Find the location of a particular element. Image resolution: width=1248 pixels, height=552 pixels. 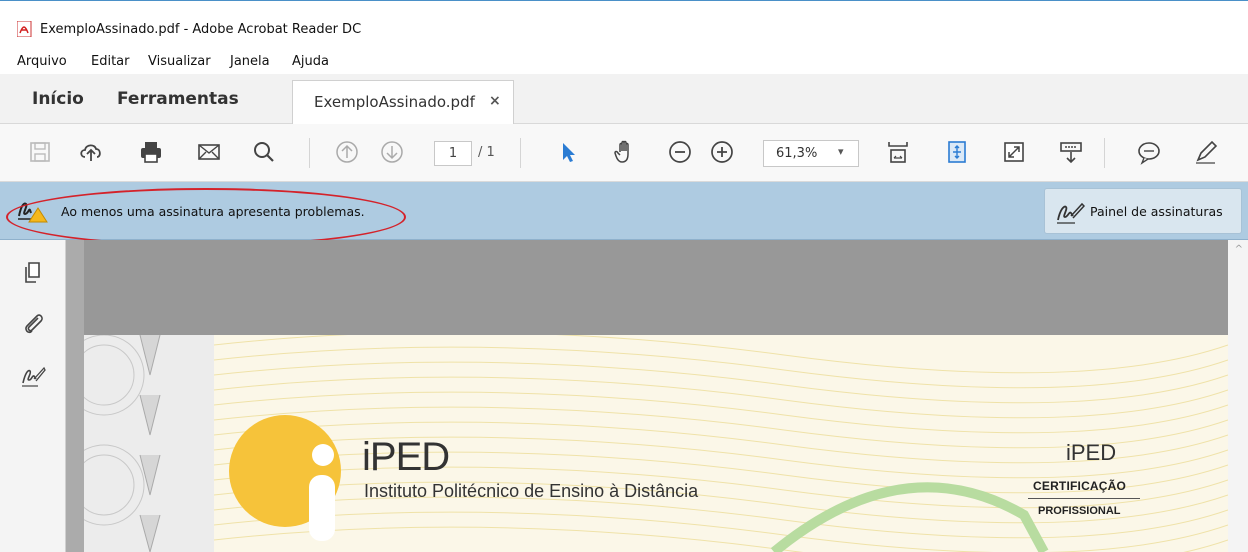

previous-page-icon is located at coordinates (347, 152).